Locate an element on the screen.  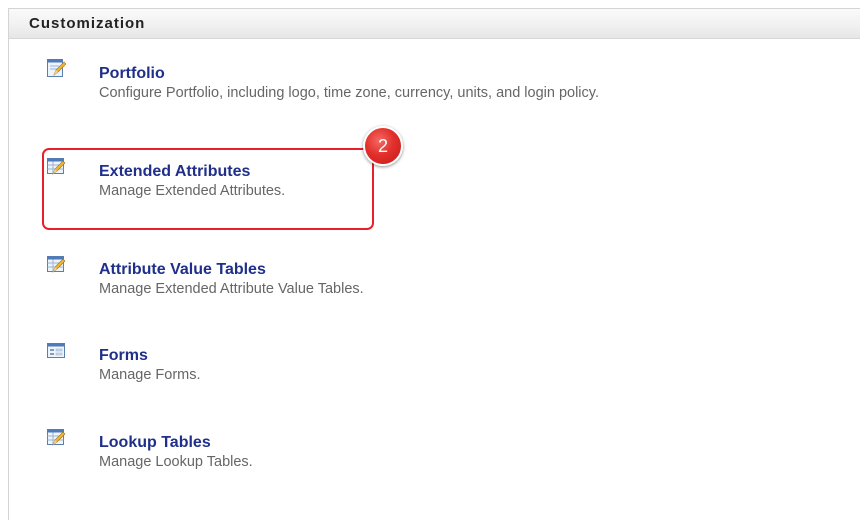
item-title-portfolio: Portfolio is located at coordinates (132, 74).